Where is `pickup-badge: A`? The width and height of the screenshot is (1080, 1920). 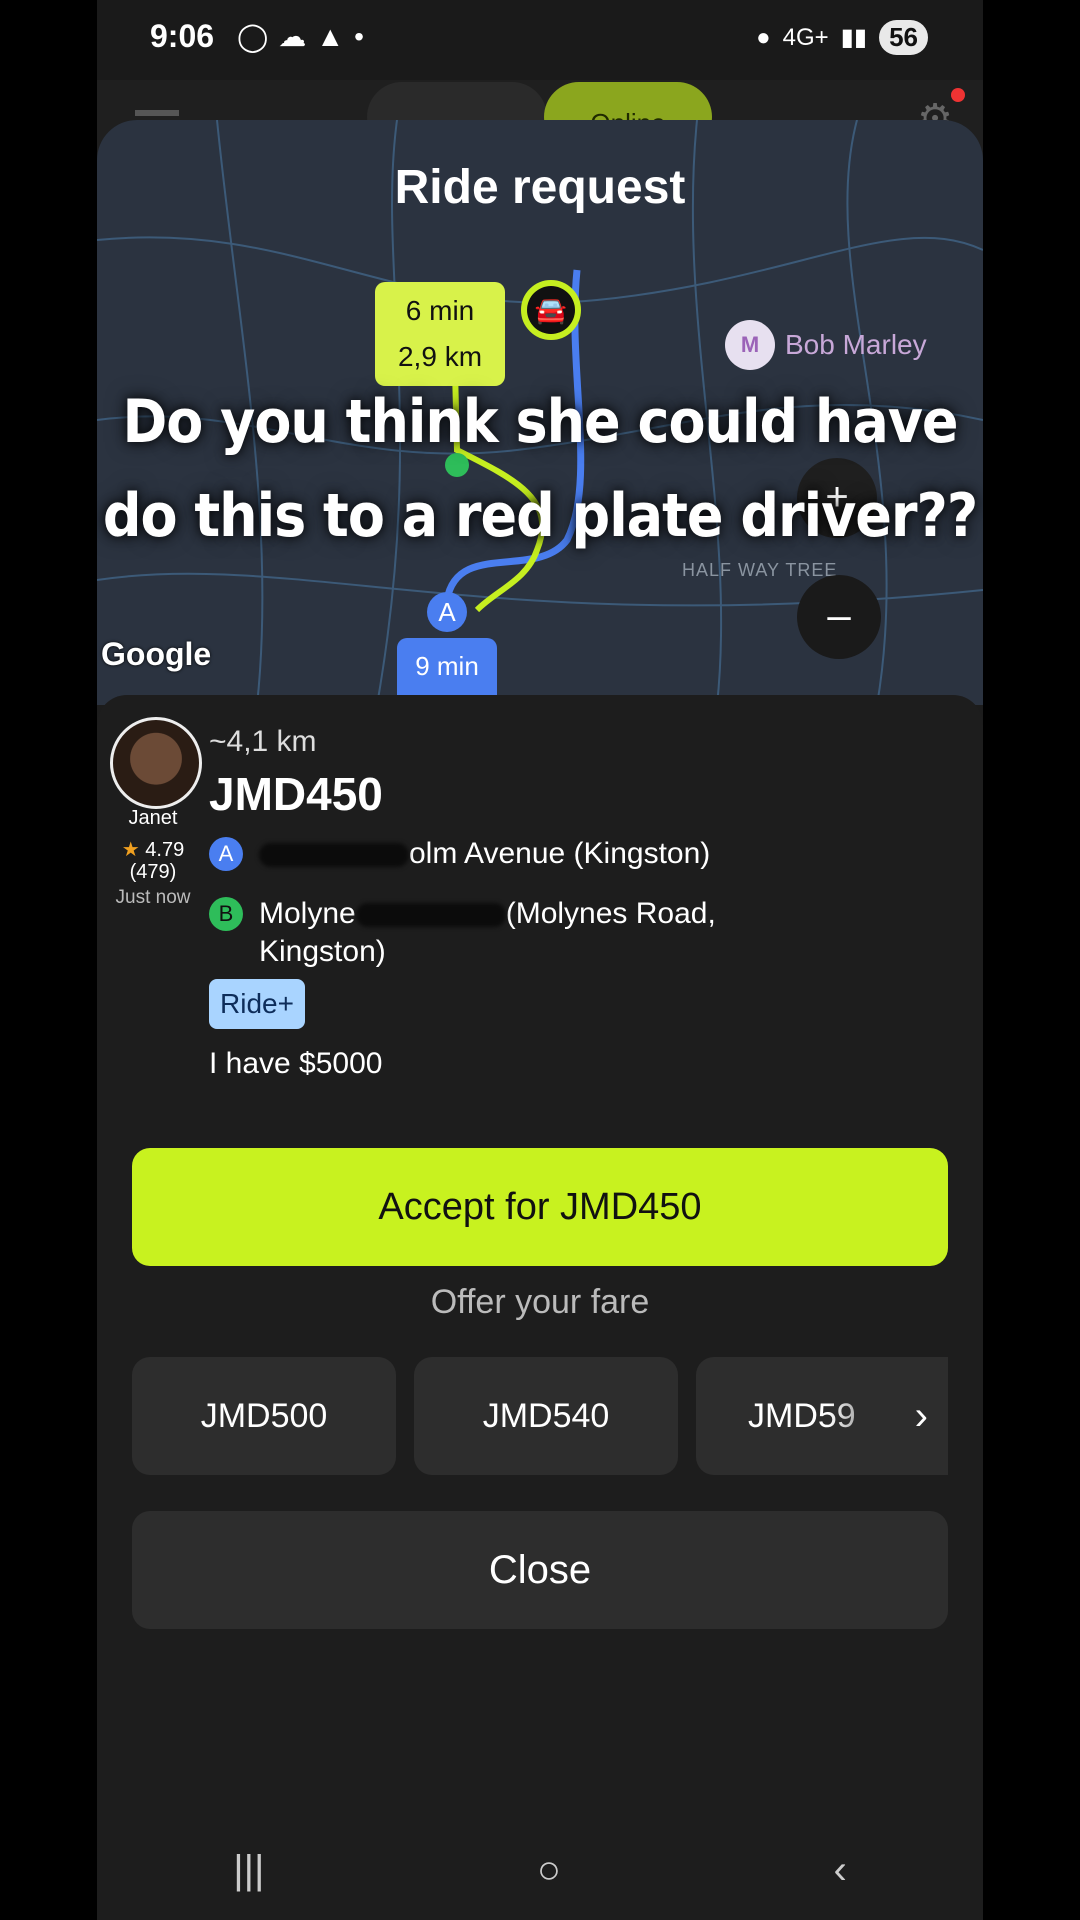 pickup-badge: A is located at coordinates (226, 854).